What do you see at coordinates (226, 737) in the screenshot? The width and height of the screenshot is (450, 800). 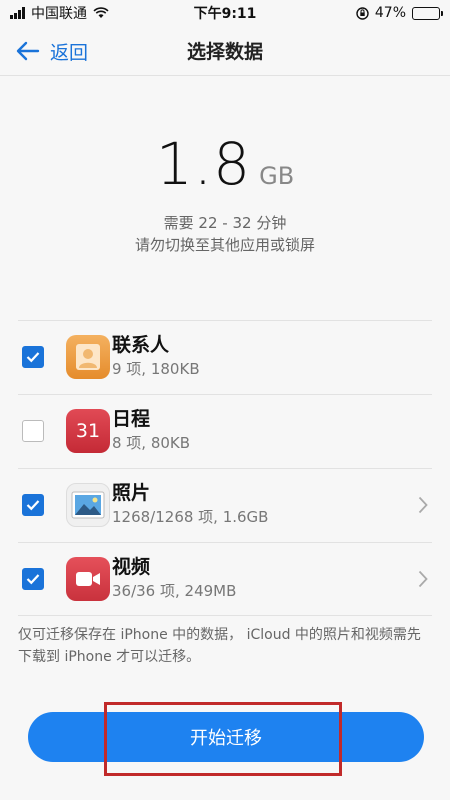 I see `start-migration-button: 开始迁移` at bounding box center [226, 737].